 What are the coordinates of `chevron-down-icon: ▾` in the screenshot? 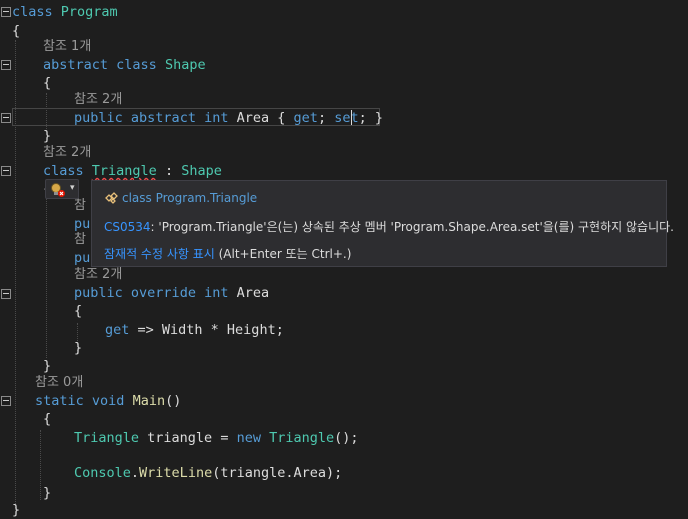 It's located at (72, 188).